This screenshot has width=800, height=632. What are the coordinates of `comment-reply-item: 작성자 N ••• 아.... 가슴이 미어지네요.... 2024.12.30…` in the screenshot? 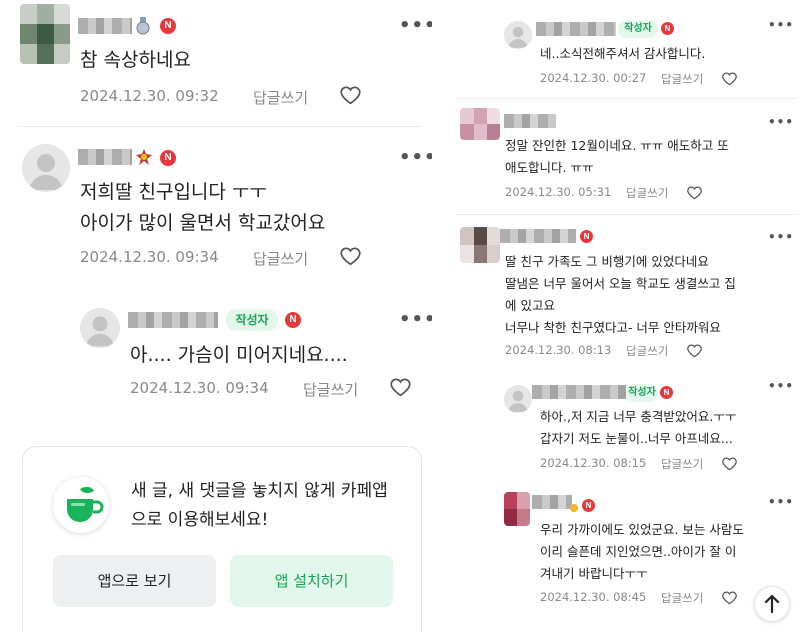 It's located at (216, 362).